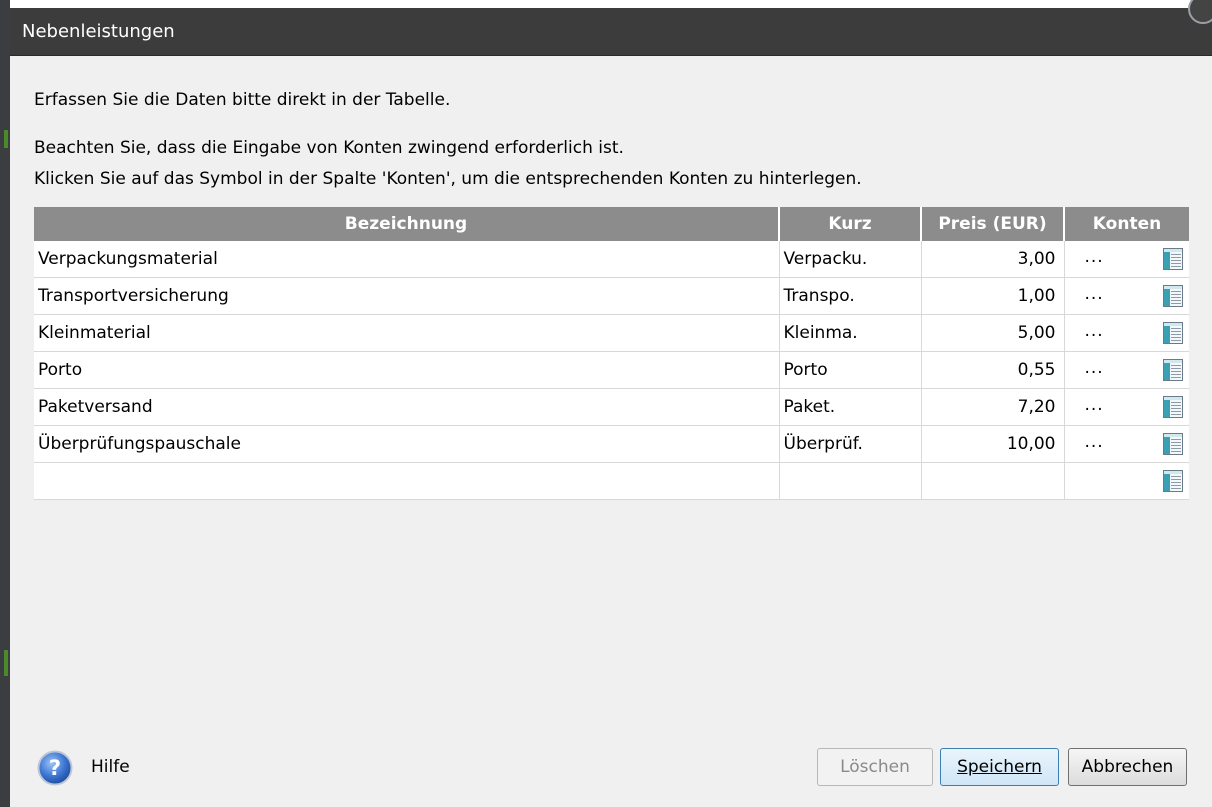 Image resolution: width=1212 pixels, height=807 pixels. I want to click on cell-preis: 1,00, so click(993, 296).